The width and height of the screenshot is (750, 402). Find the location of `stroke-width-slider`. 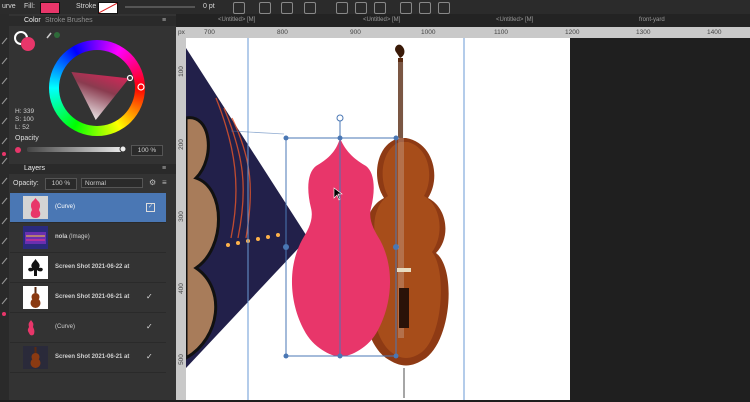

stroke-width-slider is located at coordinates (160, 7).